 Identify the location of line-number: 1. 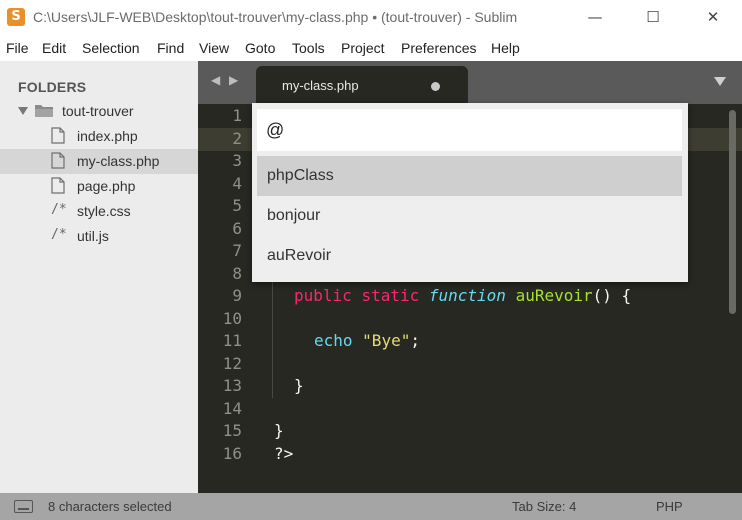
(237, 115).